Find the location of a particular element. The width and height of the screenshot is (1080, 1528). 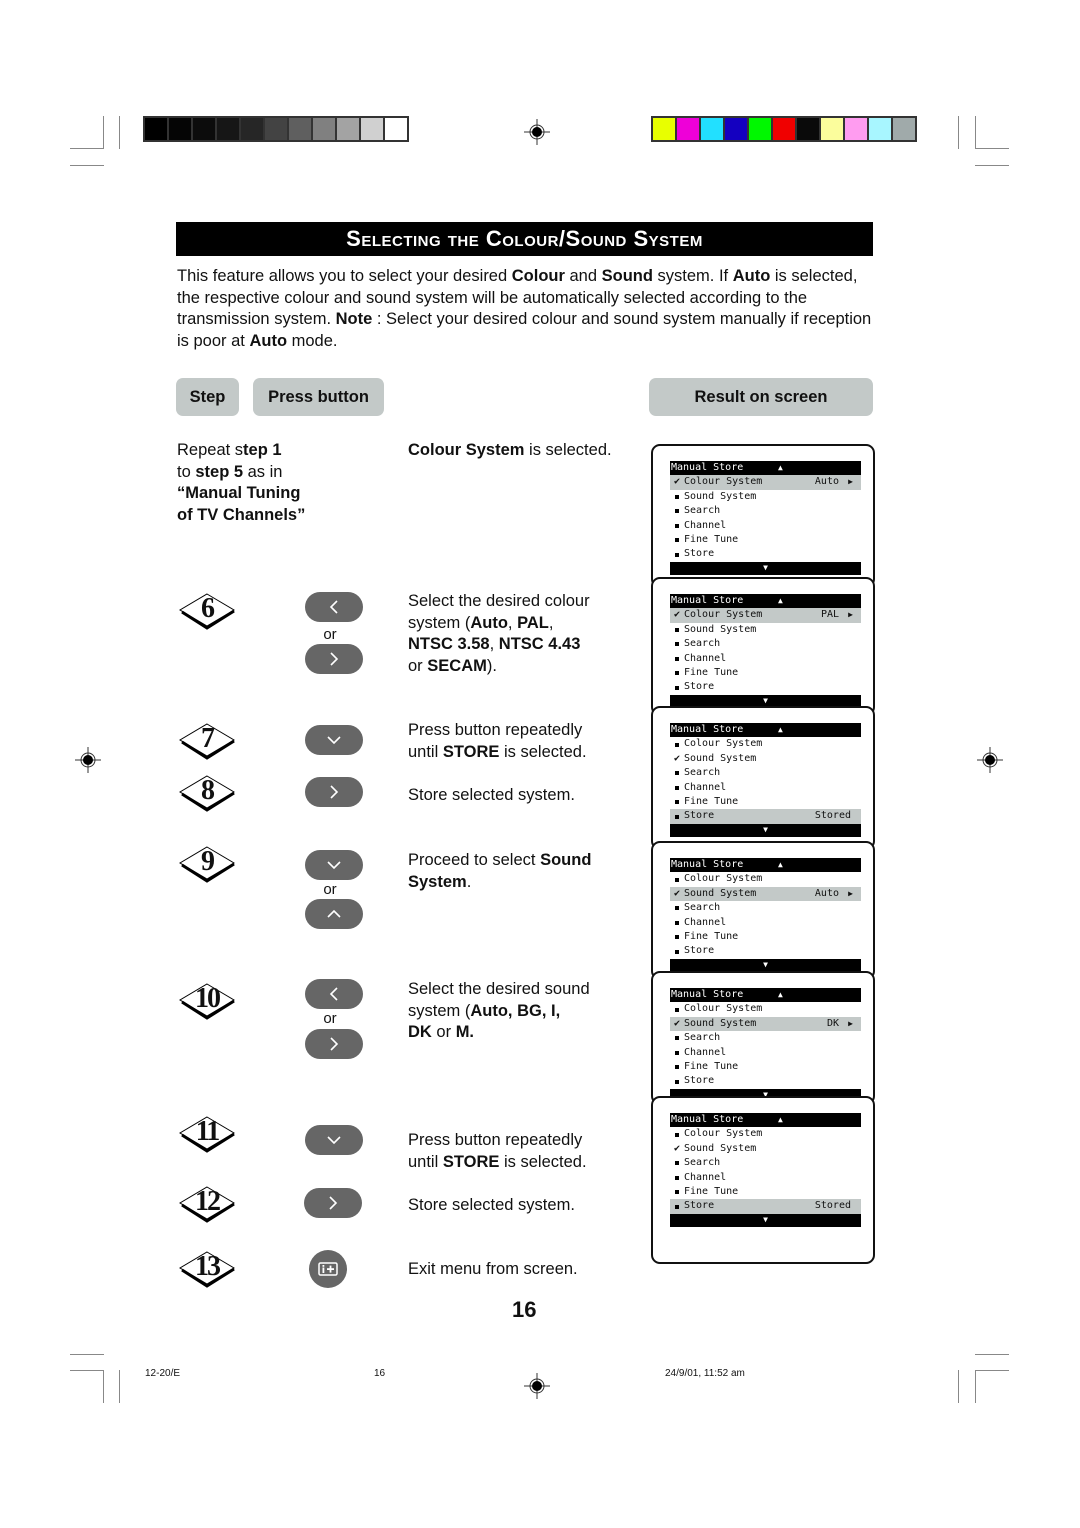

section-title: Selecting the Colour/Sound System is located at coordinates (524, 239).